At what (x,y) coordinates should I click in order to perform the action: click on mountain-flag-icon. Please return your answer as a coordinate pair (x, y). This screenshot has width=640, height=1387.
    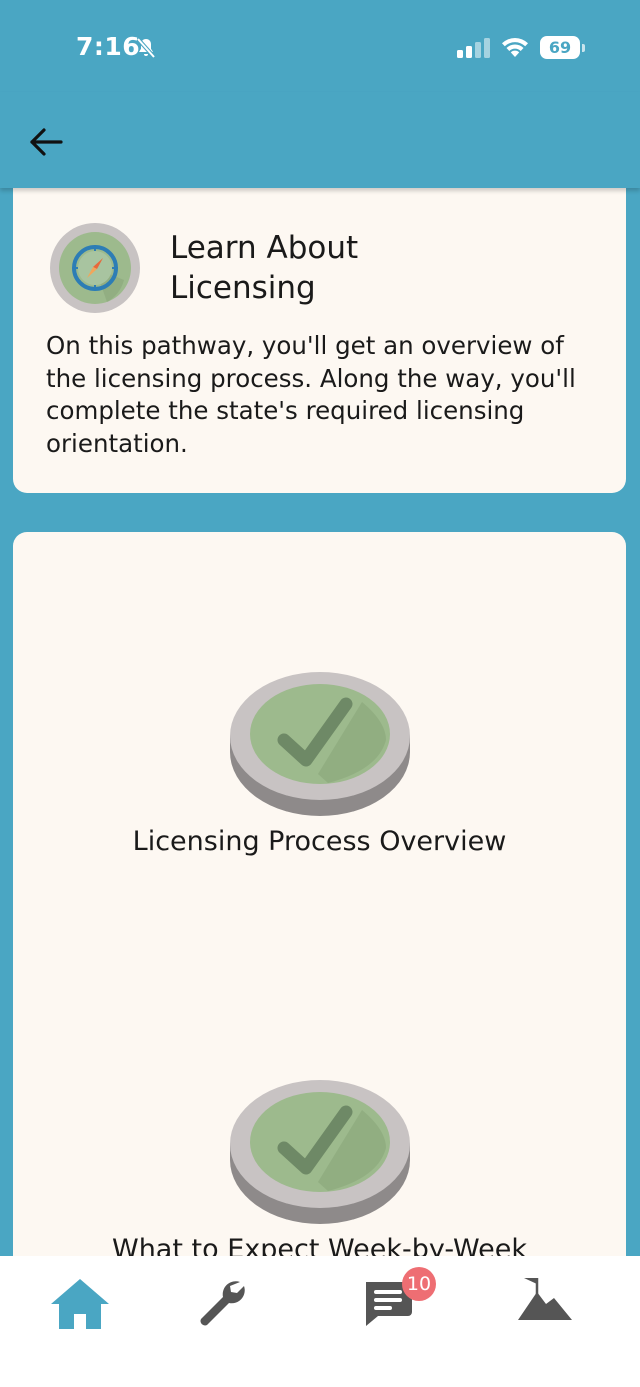
    Looking at the image, I should click on (545, 1304).